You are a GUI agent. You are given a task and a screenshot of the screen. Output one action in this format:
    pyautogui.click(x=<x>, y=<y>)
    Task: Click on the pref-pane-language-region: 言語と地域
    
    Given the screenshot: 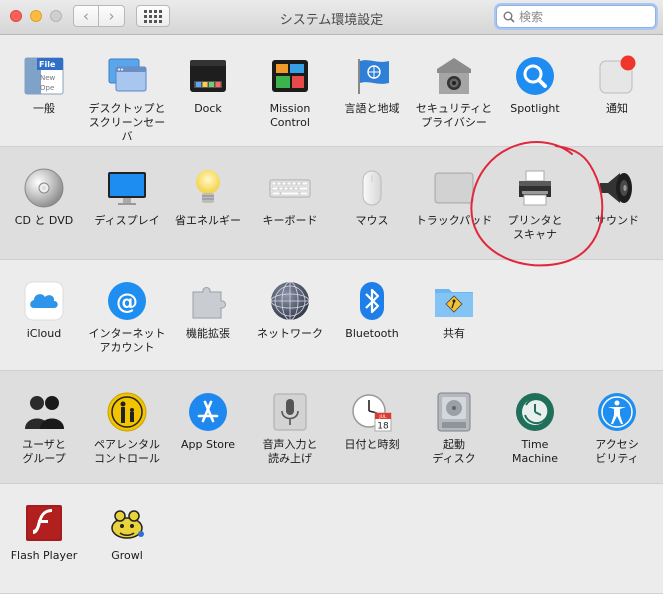 What is the action you would take?
    pyautogui.click(x=372, y=85)
    